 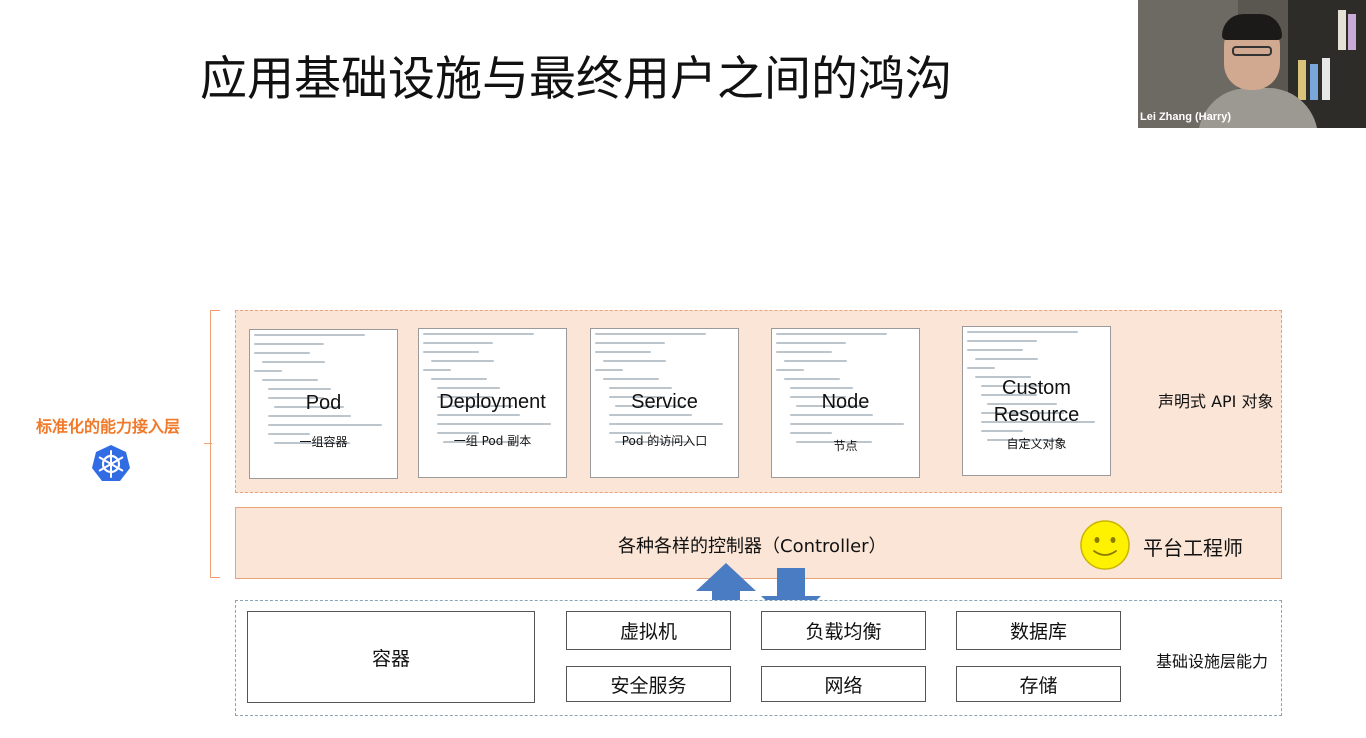 What do you see at coordinates (391, 657) in the screenshot?
I see `infra-container: 容器` at bounding box center [391, 657].